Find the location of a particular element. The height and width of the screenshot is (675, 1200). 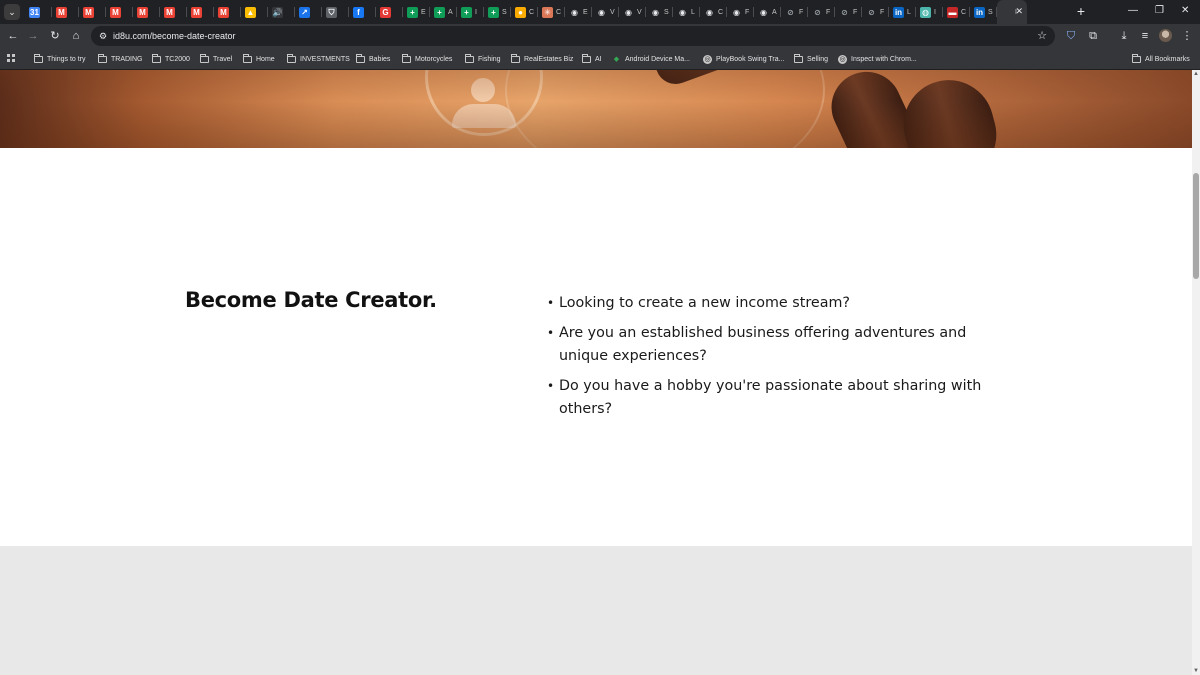

tab: in L is located at coordinates (902, 12).